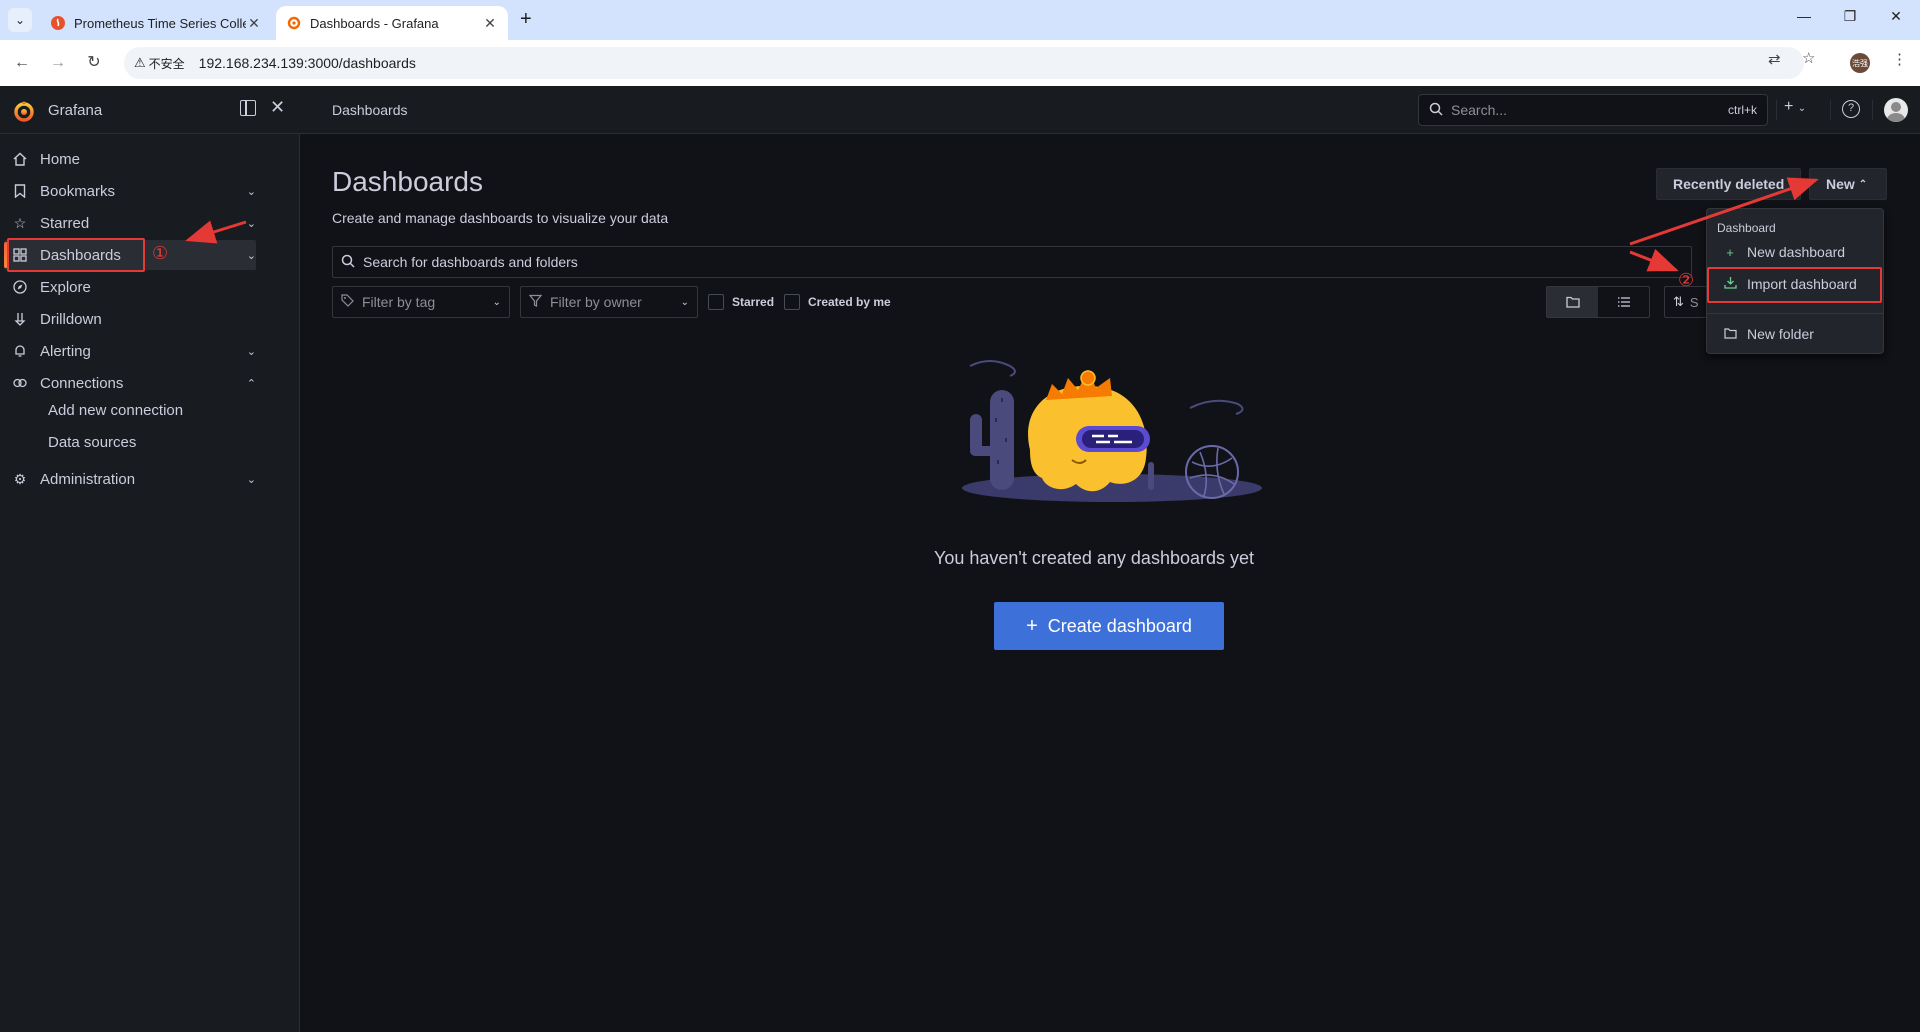 The height and width of the screenshot is (1032, 1920). Describe the element at coordinates (1840, 184) in the screenshot. I see `new-button-label: New` at that location.